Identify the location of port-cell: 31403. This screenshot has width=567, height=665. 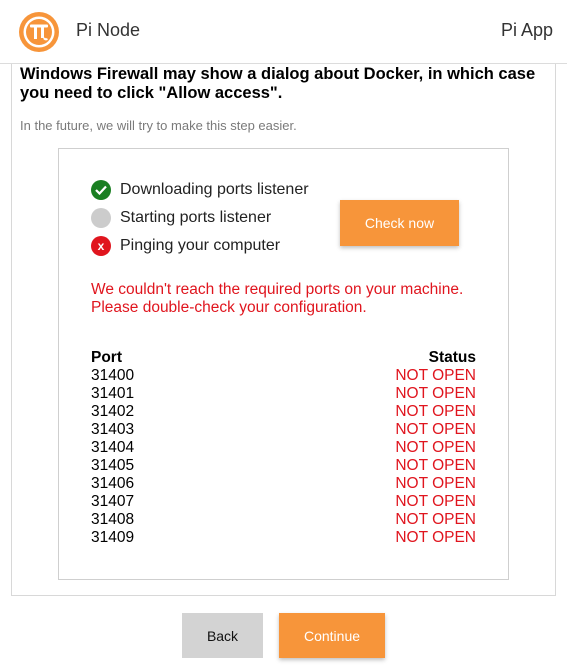
(113, 429).